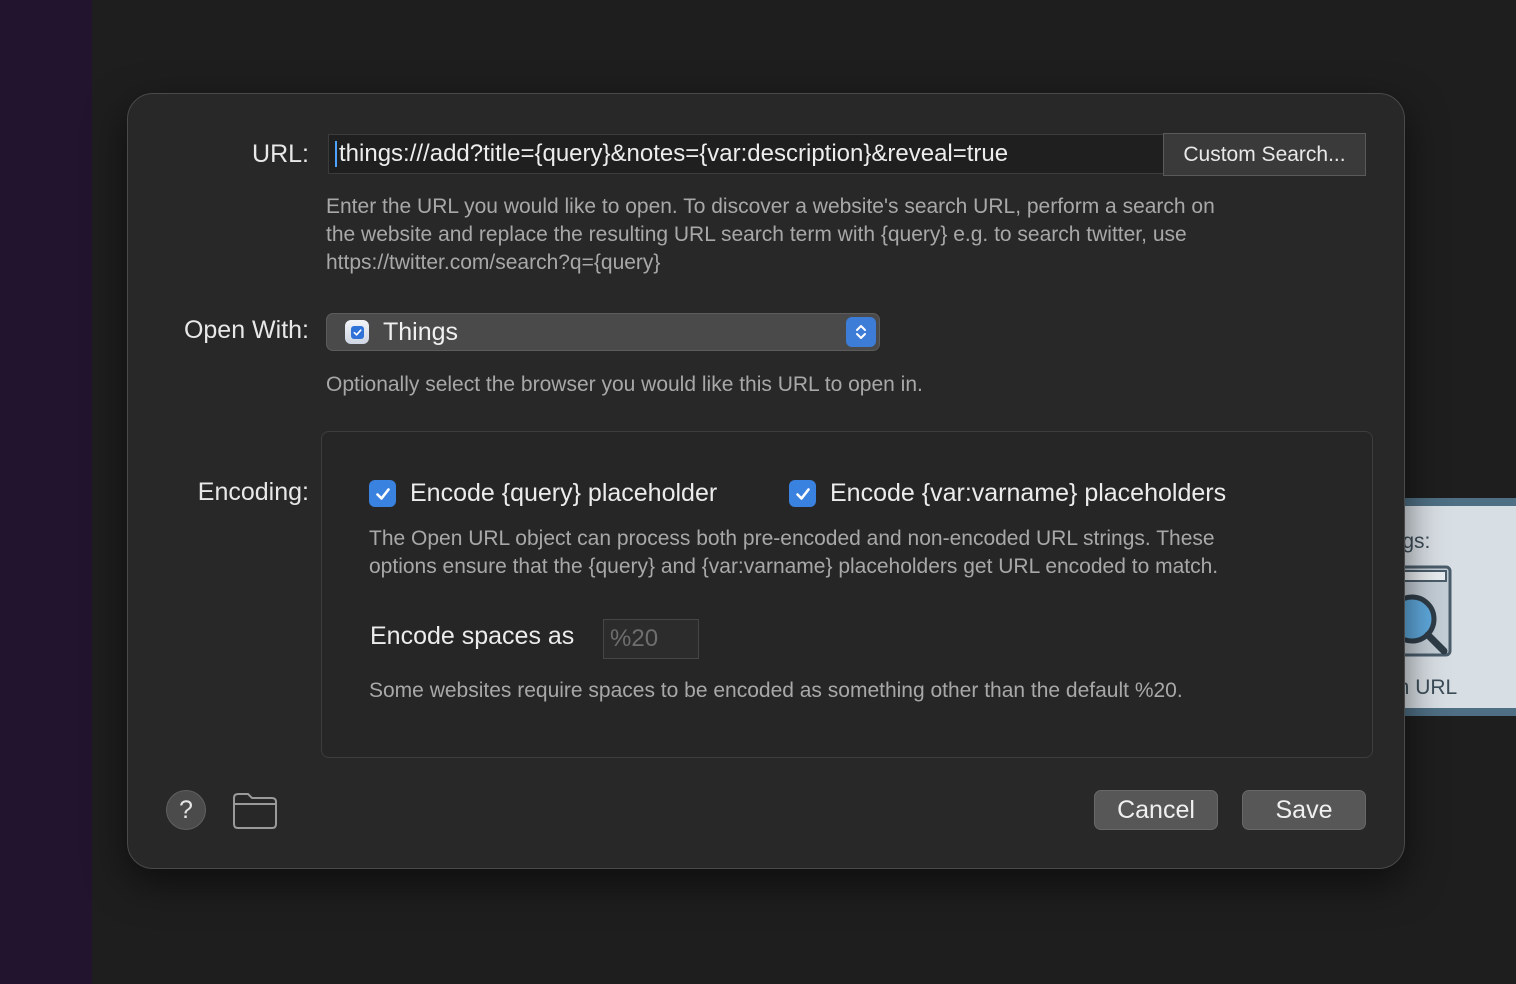  I want to click on encode-query-checkbox: Encode {query} placeholder, so click(543, 493).